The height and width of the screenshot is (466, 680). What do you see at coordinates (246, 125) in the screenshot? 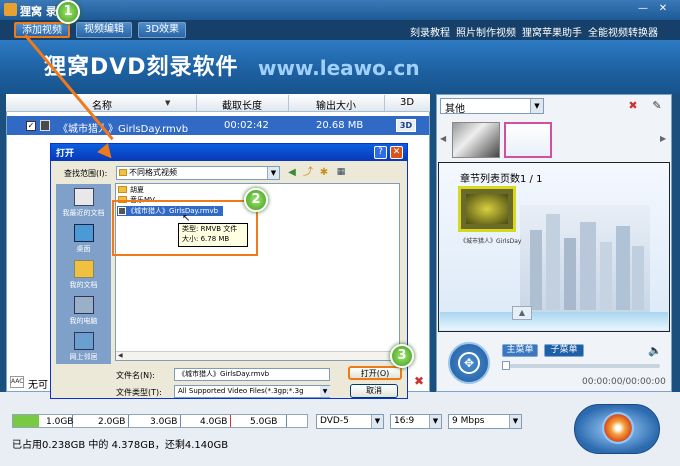
I see `file-length-cell: 00:02:42` at bounding box center [246, 125].